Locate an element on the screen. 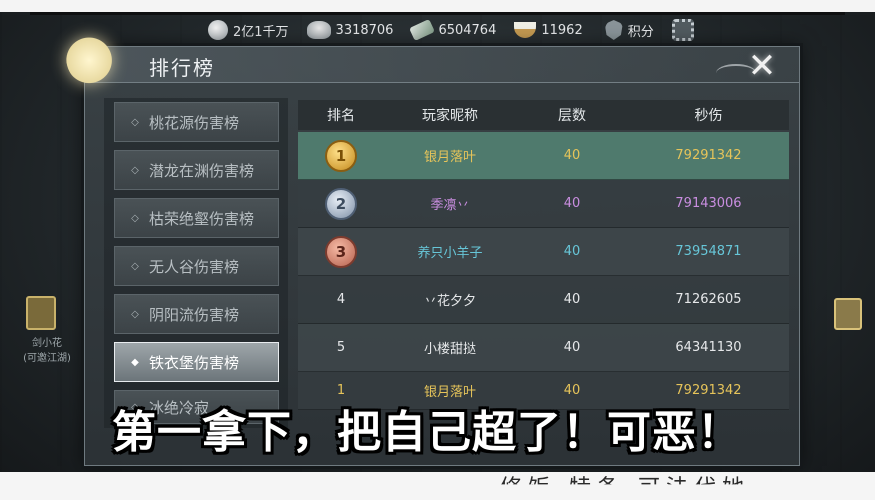 The image size is (875, 500). dps-cell: 79291342 is located at coordinates (708, 155).